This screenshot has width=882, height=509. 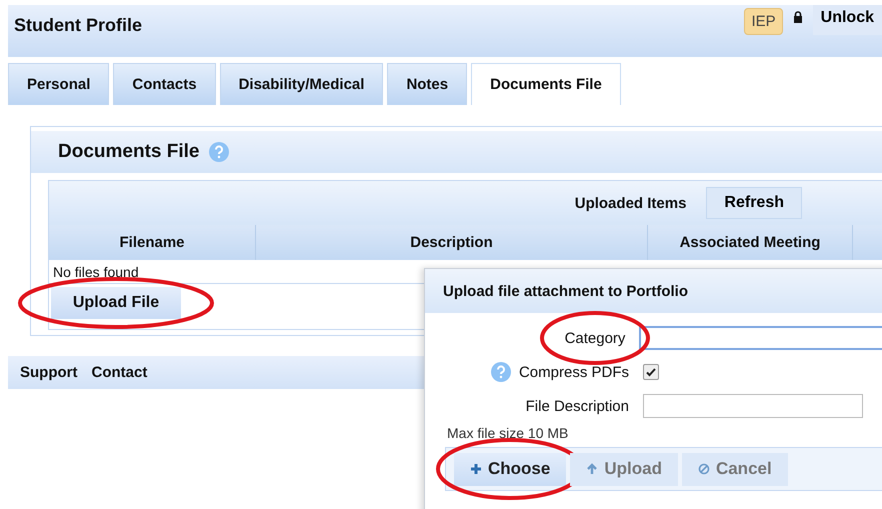 What do you see at coordinates (59, 84) in the screenshot?
I see `tab: Personal` at bounding box center [59, 84].